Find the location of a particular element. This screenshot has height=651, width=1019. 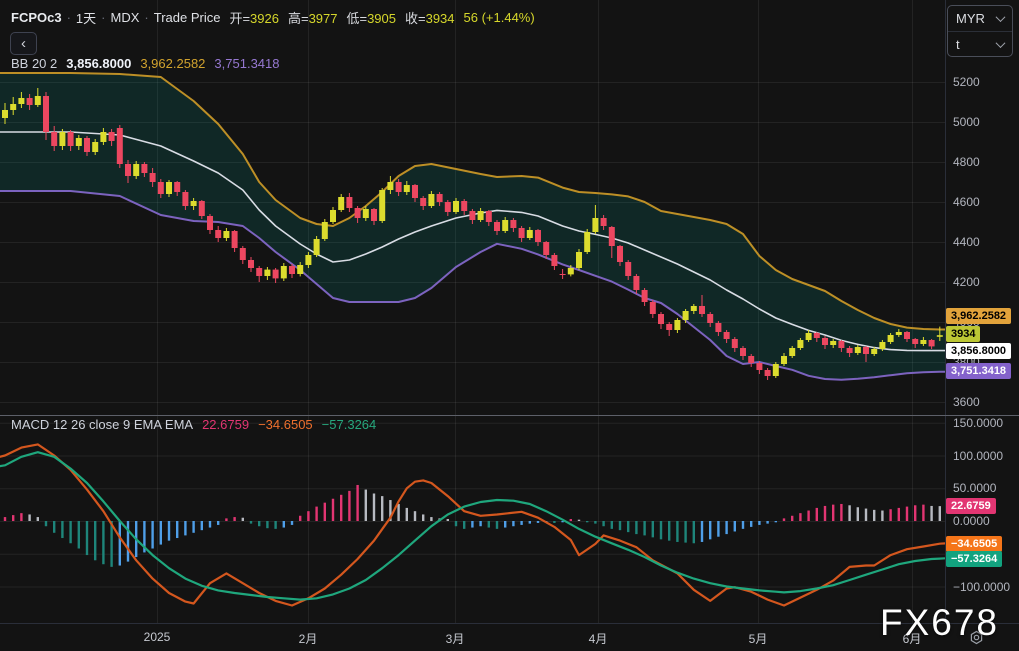

high-field: 高=3977 is located at coordinates (313, 17).